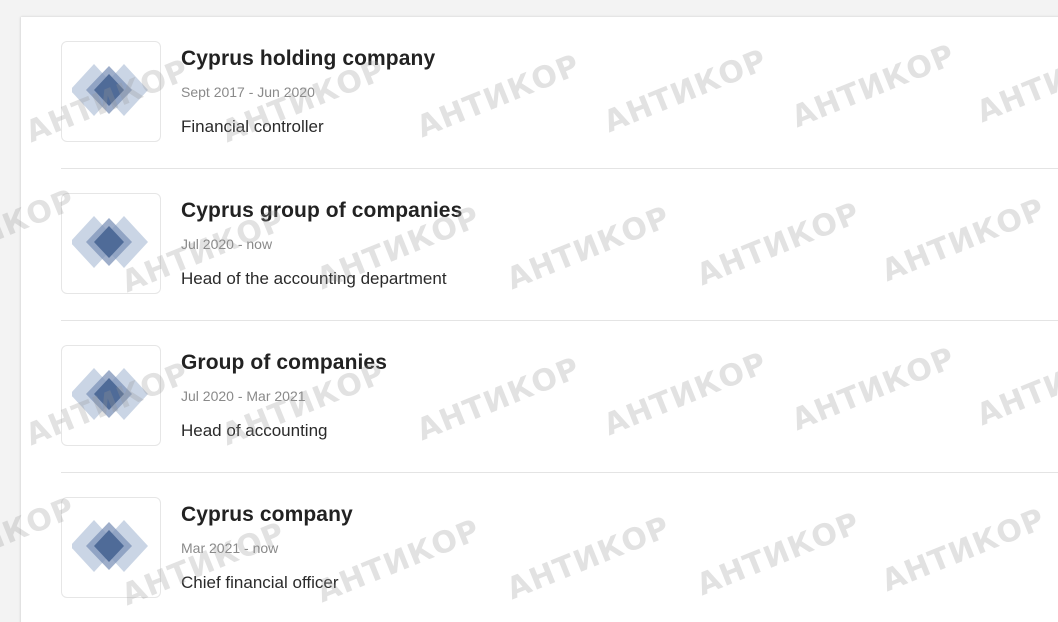 This screenshot has height=622, width=1058. I want to click on company-name: Cyprus group of companies, so click(321, 211).